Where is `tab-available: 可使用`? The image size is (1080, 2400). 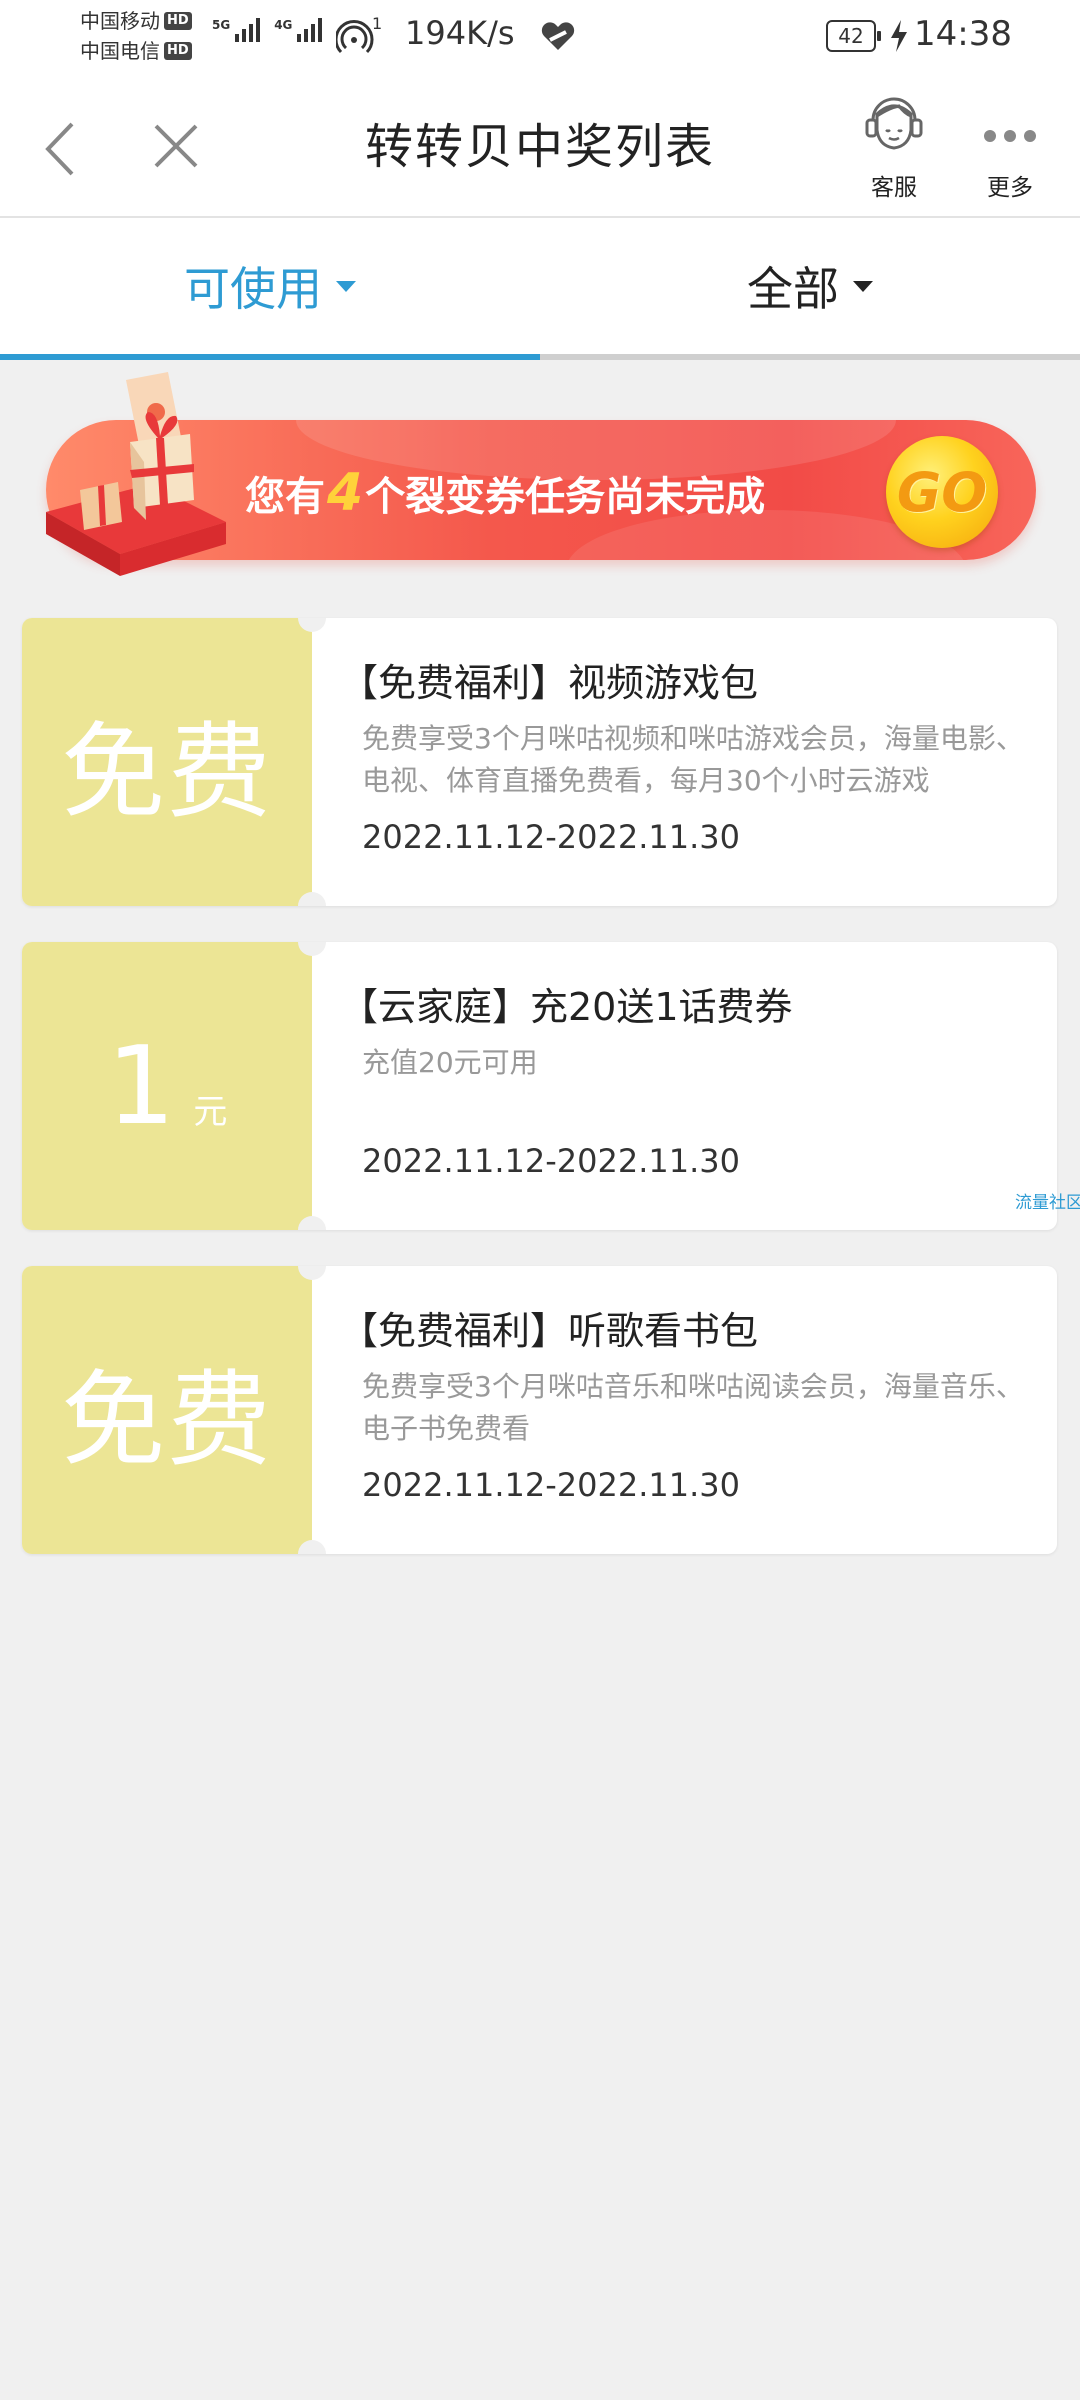
tab-available: 可使用 is located at coordinates (270, 286).